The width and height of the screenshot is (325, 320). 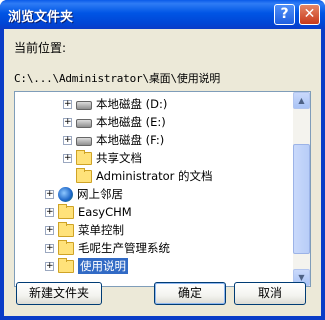 What do you see at coordinates (59, 293) in the screenshot?
I see `new-folder-button: 新建文件夹` at bounding box center [59, 293].